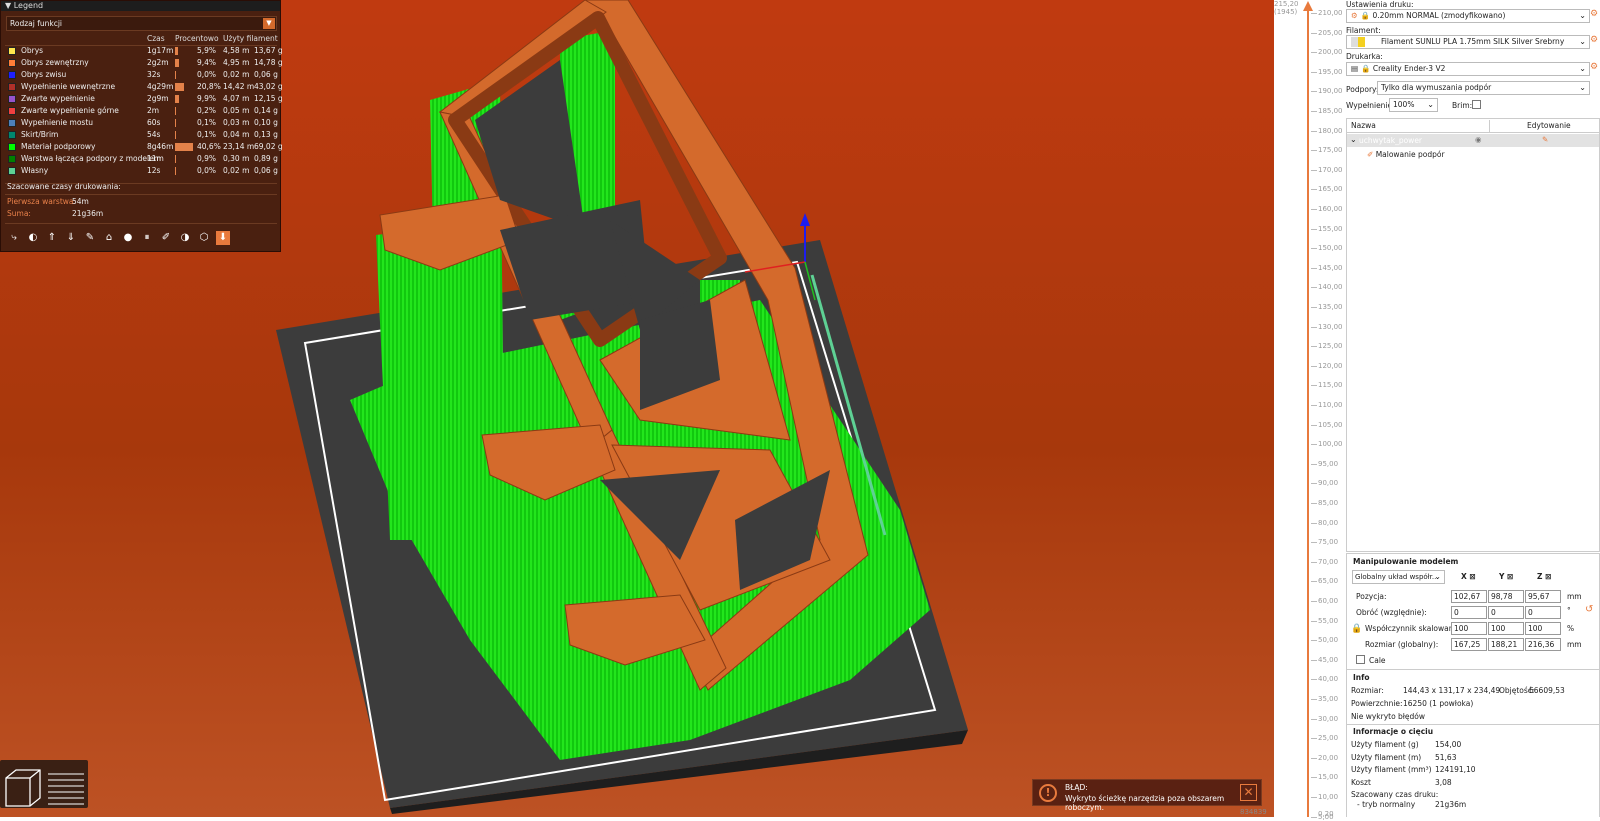 This screenshot has width=1600, height=821. Describe the element at coordinates (128, 238) in the screenshot. I see `color-changes-toggle-icon: ●` at that location.